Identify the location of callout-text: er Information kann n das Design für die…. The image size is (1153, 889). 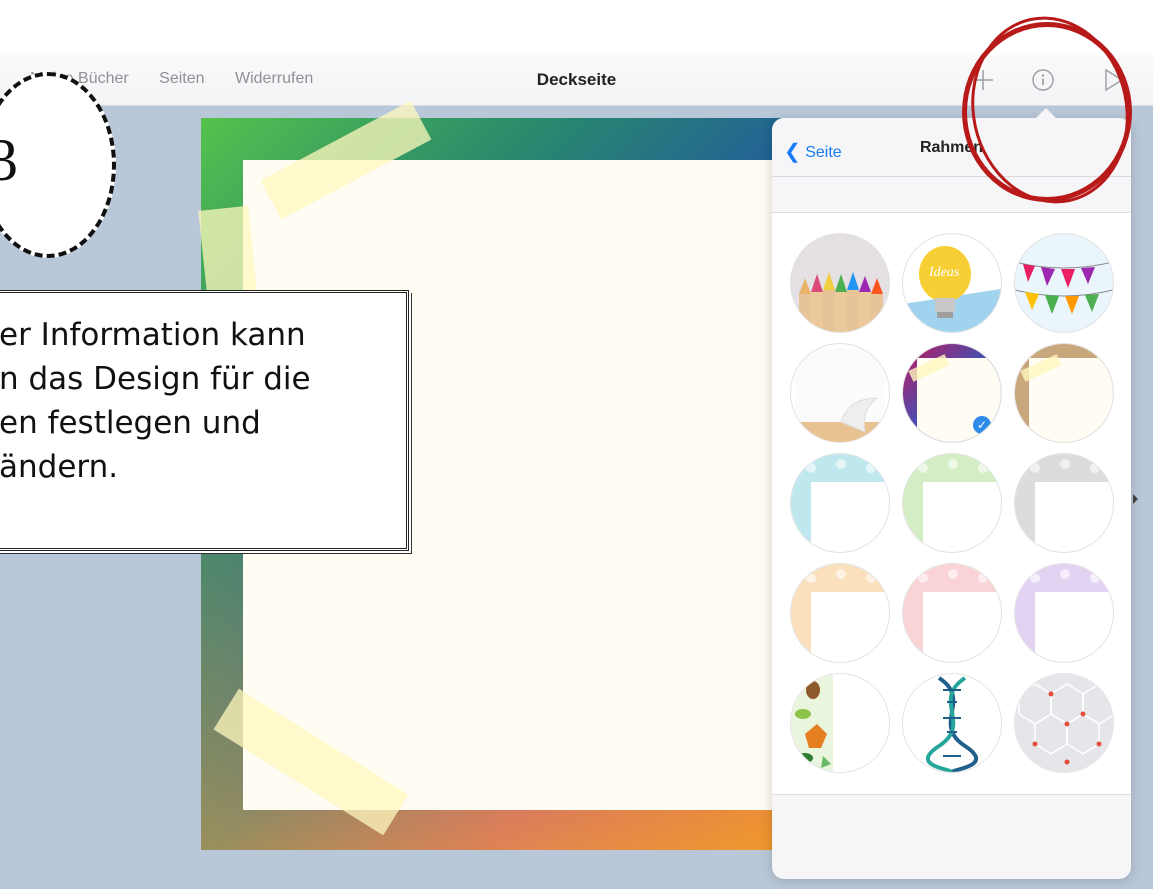
(155, 401).